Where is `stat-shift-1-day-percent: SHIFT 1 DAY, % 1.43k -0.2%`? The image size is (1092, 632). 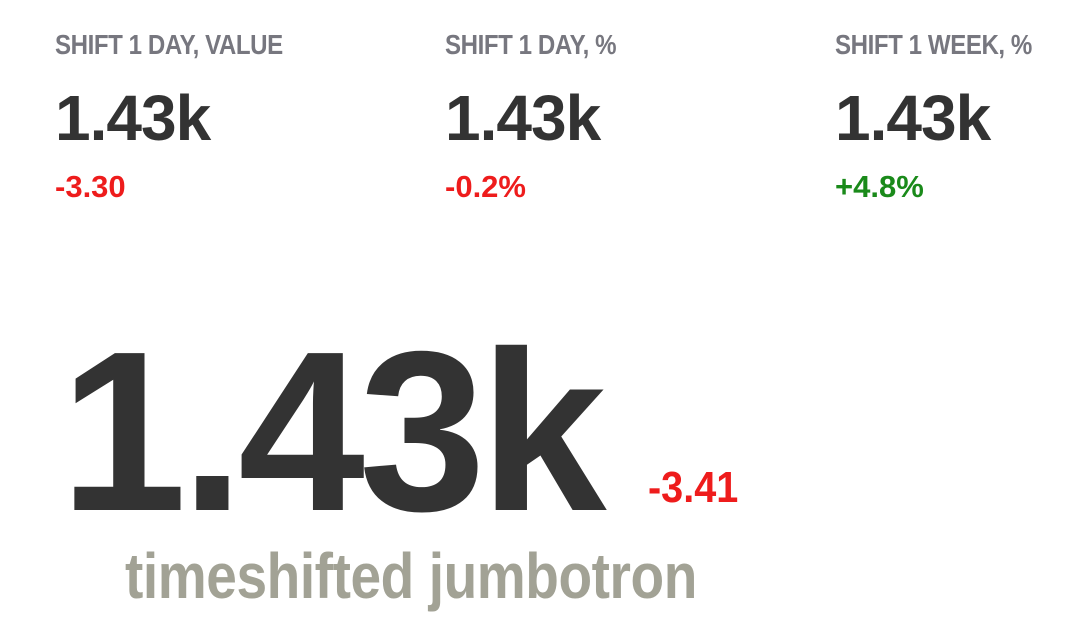 stat-shift-1-day-percent: SHIFT 1 DAY, % 1.43k -0.2% is located at coordinates (544, 116).